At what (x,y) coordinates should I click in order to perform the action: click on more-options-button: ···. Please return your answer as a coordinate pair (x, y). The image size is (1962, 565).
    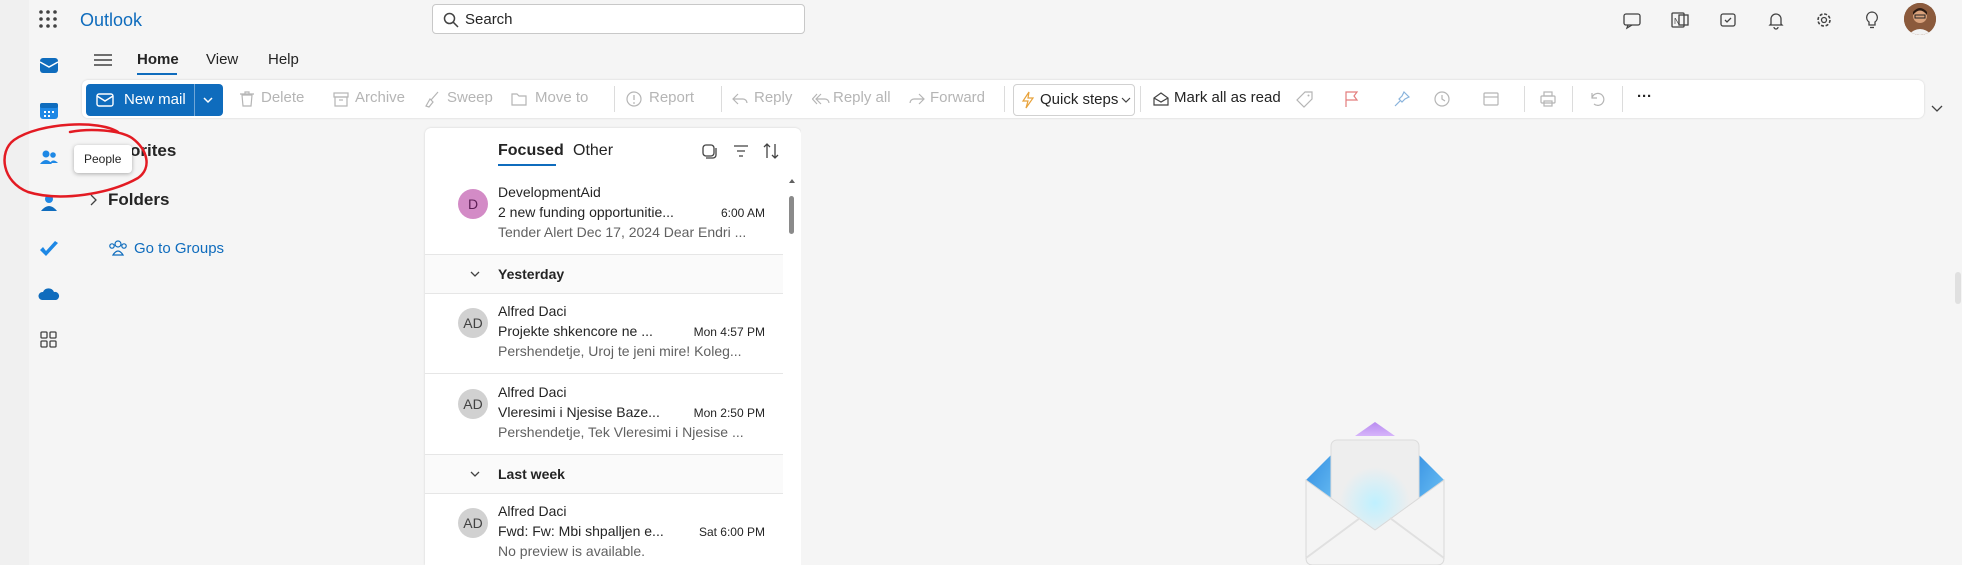
    Looking at the image, I should click on (1644, 96).